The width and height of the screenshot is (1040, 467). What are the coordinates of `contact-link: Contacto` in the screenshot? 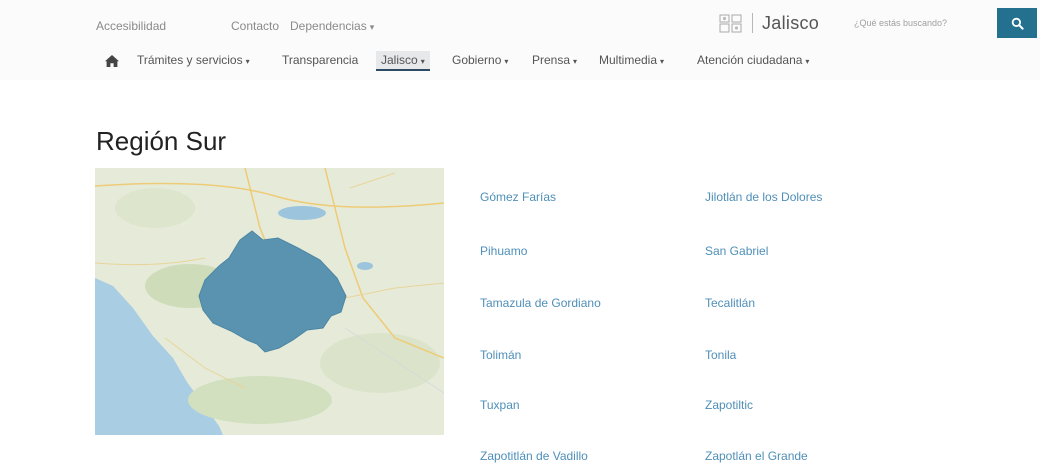 It's located at (255, 26).